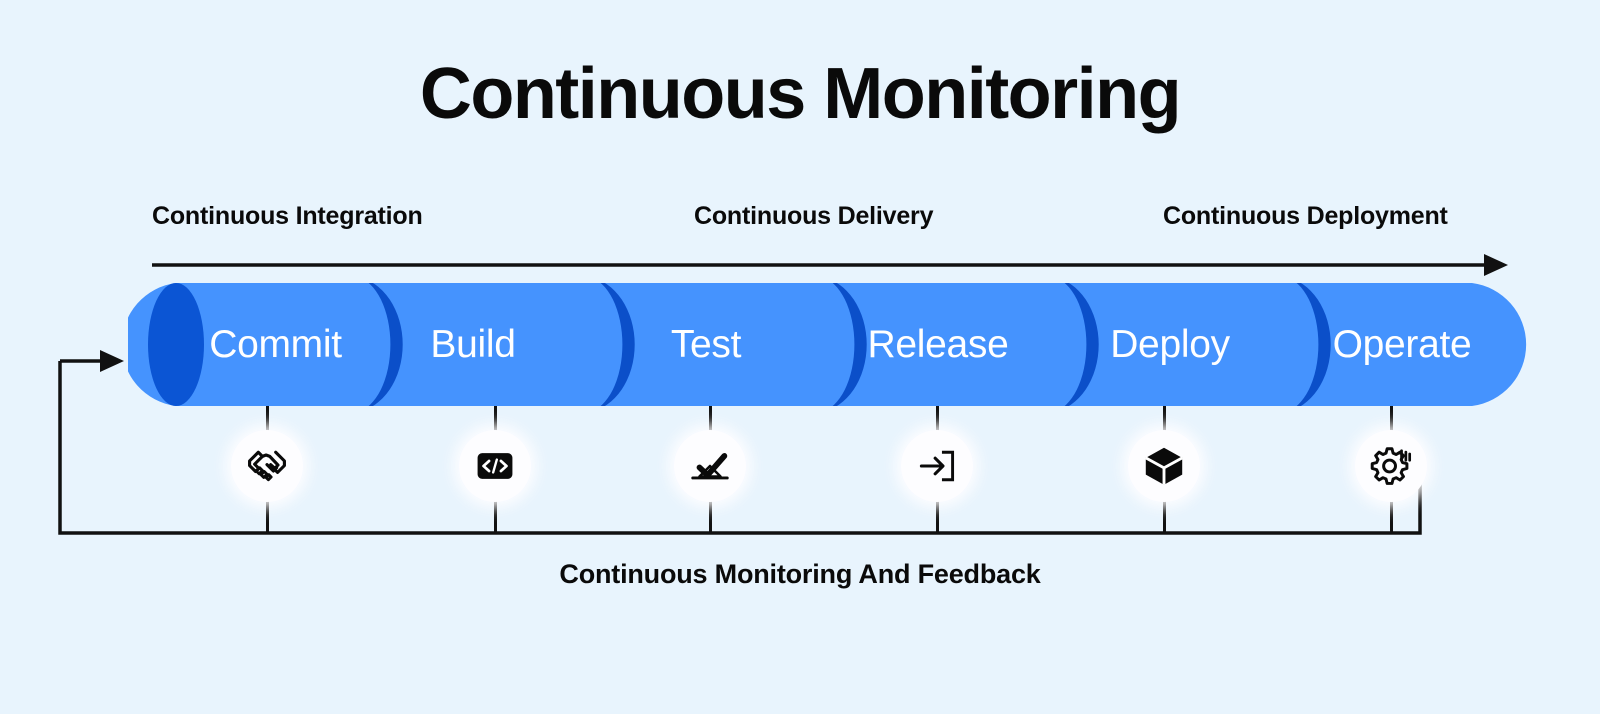  I want to click on stage-tick-release-lower, so click(937, 517).